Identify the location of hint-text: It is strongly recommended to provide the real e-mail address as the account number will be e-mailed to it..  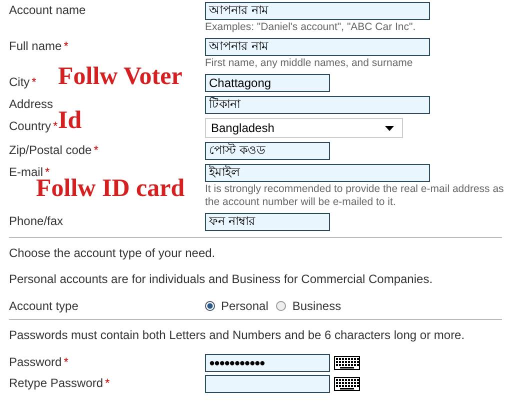
(355, 196).